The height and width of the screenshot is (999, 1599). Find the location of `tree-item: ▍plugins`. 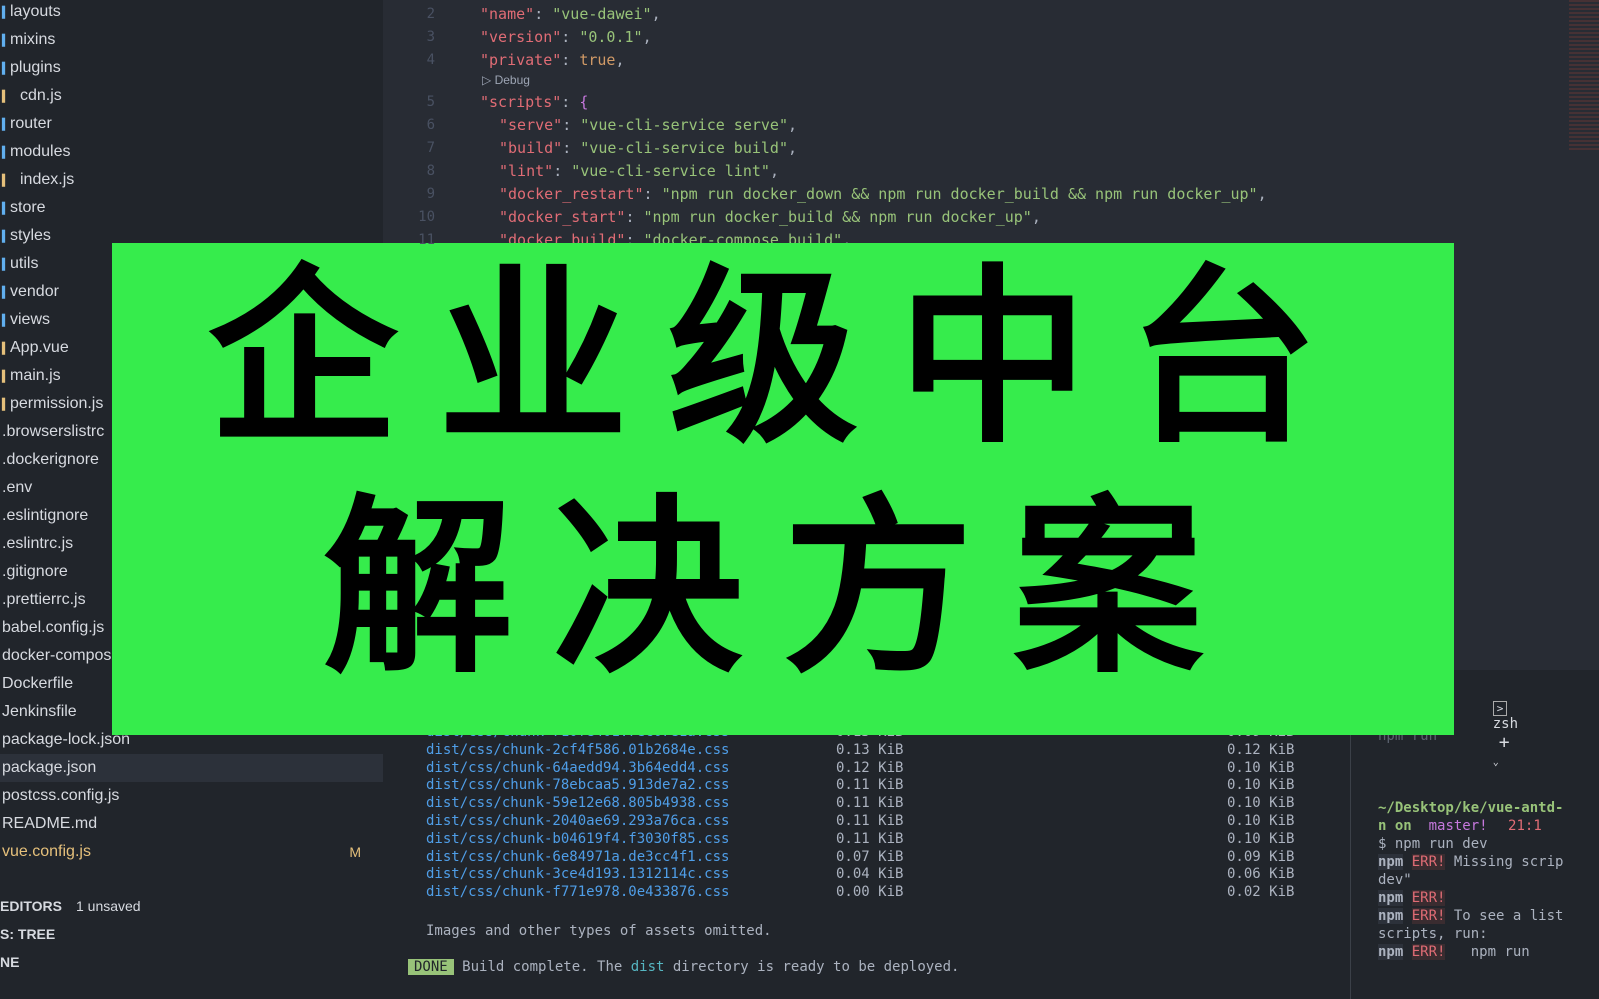

tree-item: ▍plugins is located at coordinates (191, 68).